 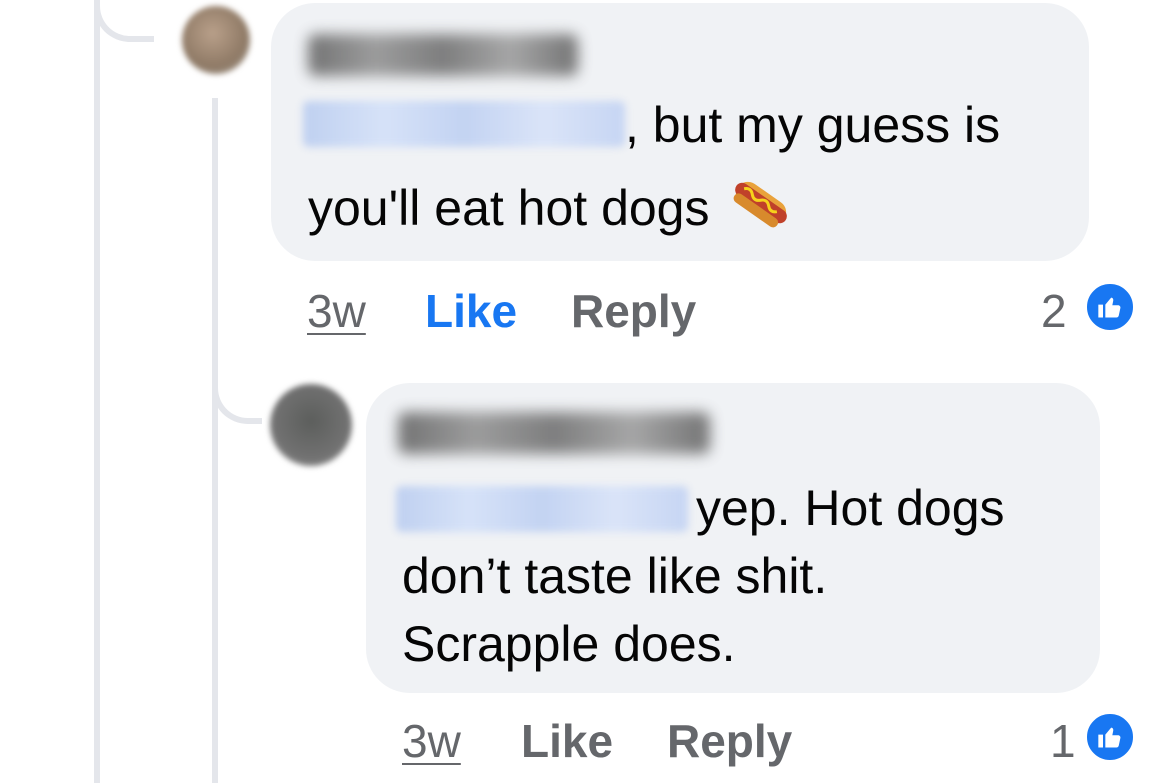 I want to click on thread-connector-reply, so click(x=237, y=382).